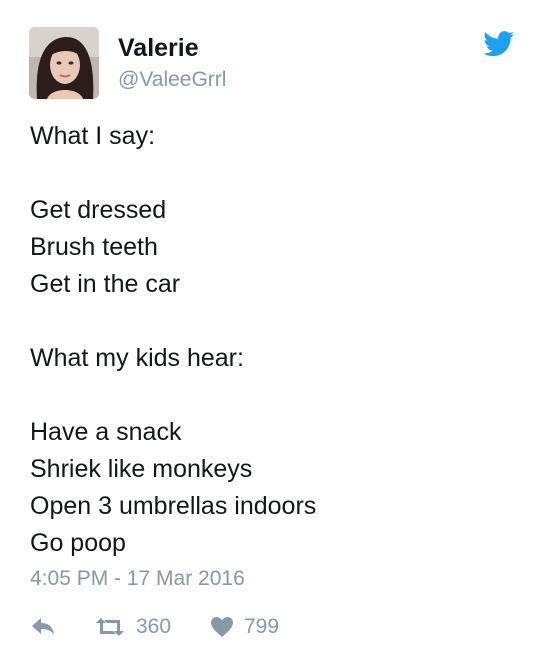 The width and height of the screenshot is (550, 662). Describe the element at coordinates (172, 80) in the screenshot. I see `user-handle: @ValeeGrrl` at that location.